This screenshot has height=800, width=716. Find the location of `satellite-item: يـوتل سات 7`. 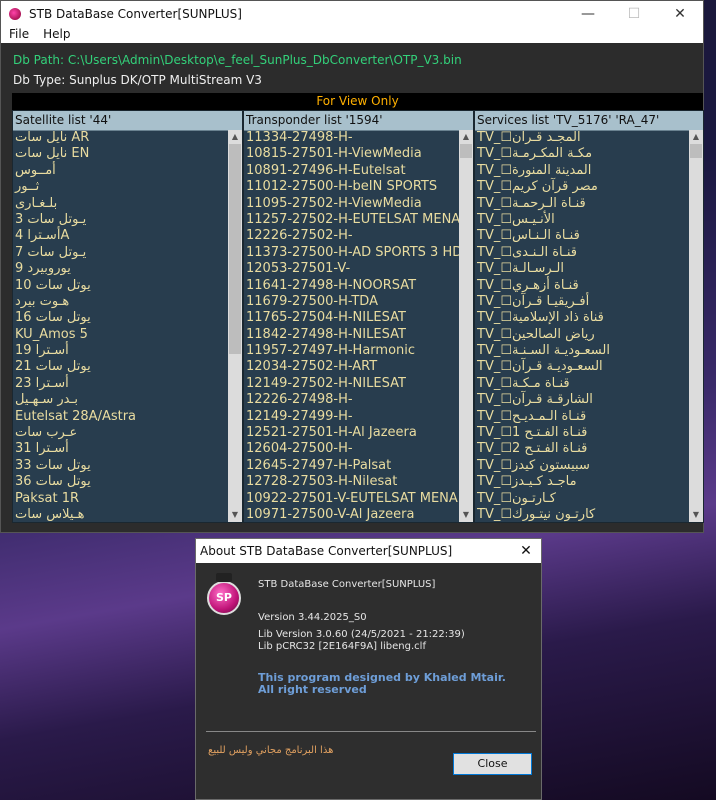

satellite-item: يـوتل سات 7 is located at coordinates (120, 253).